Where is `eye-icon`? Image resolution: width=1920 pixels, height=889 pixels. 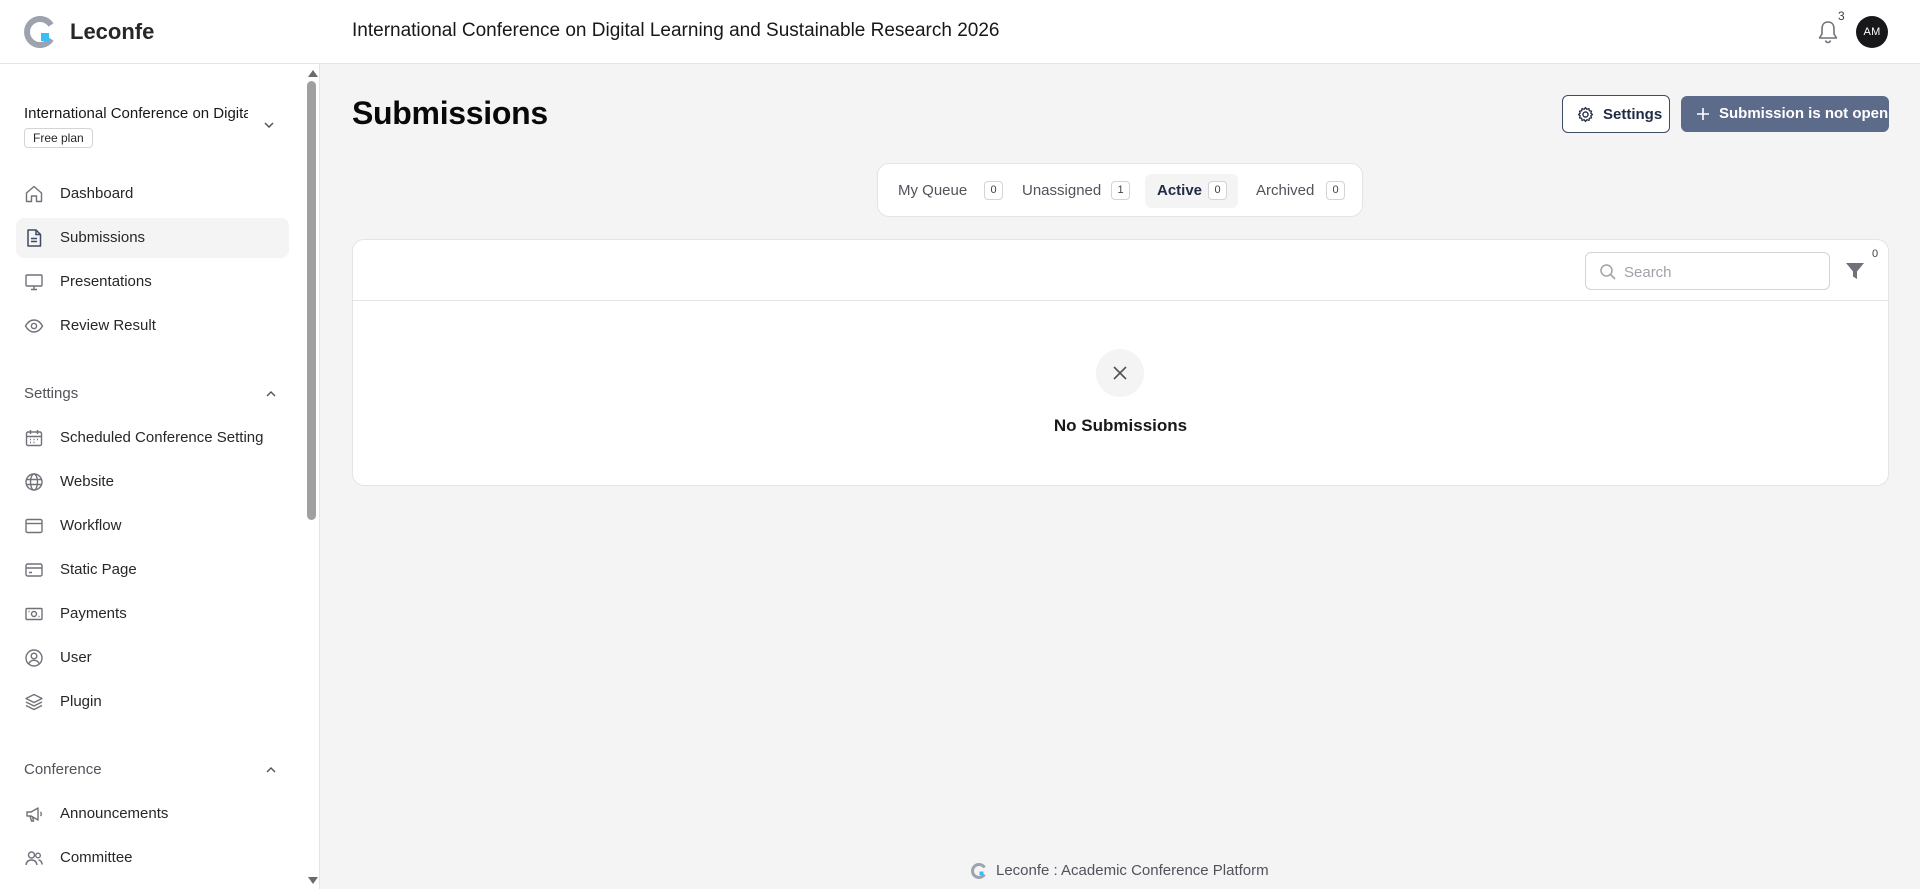 eye-icon is located at coordinates (34, 326).